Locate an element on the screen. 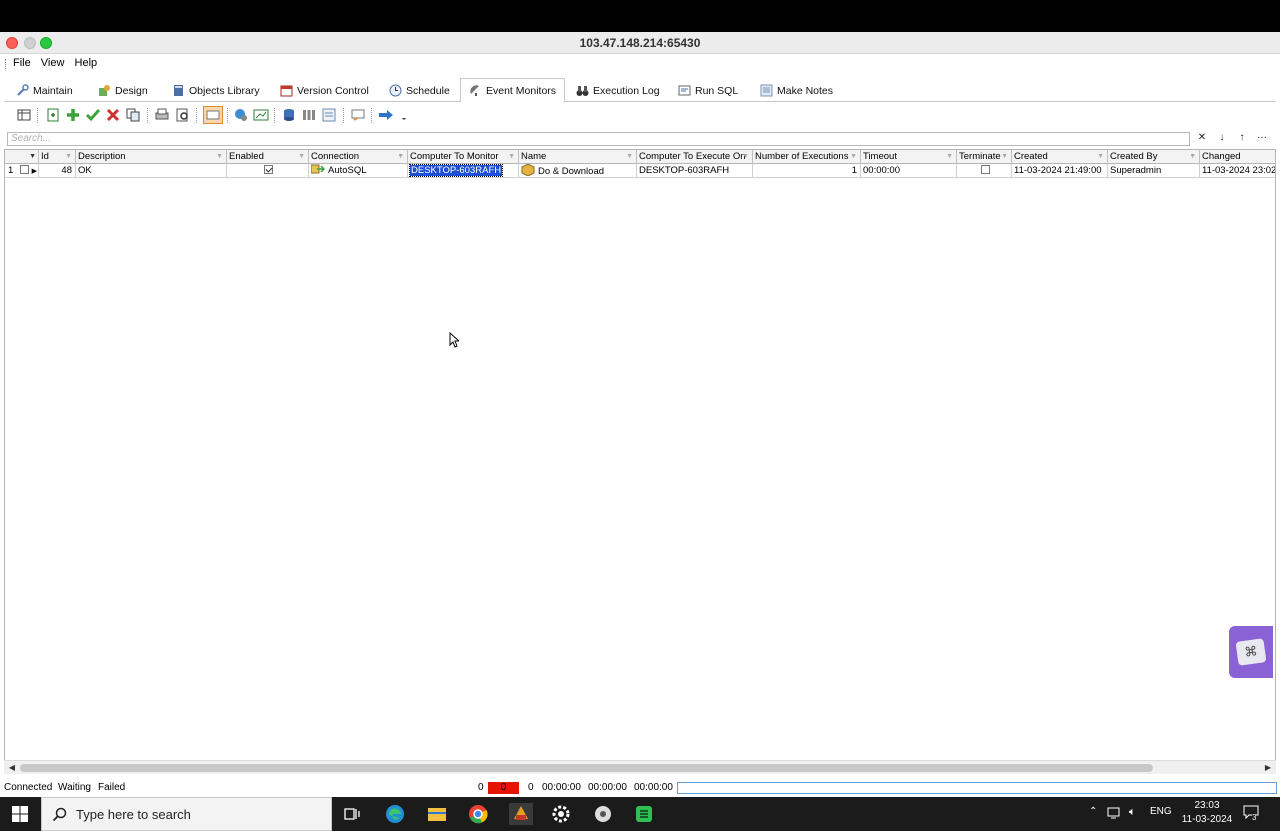 This screenshot has width=1280, height=831. export-icon is located at coordinates (261, 115).